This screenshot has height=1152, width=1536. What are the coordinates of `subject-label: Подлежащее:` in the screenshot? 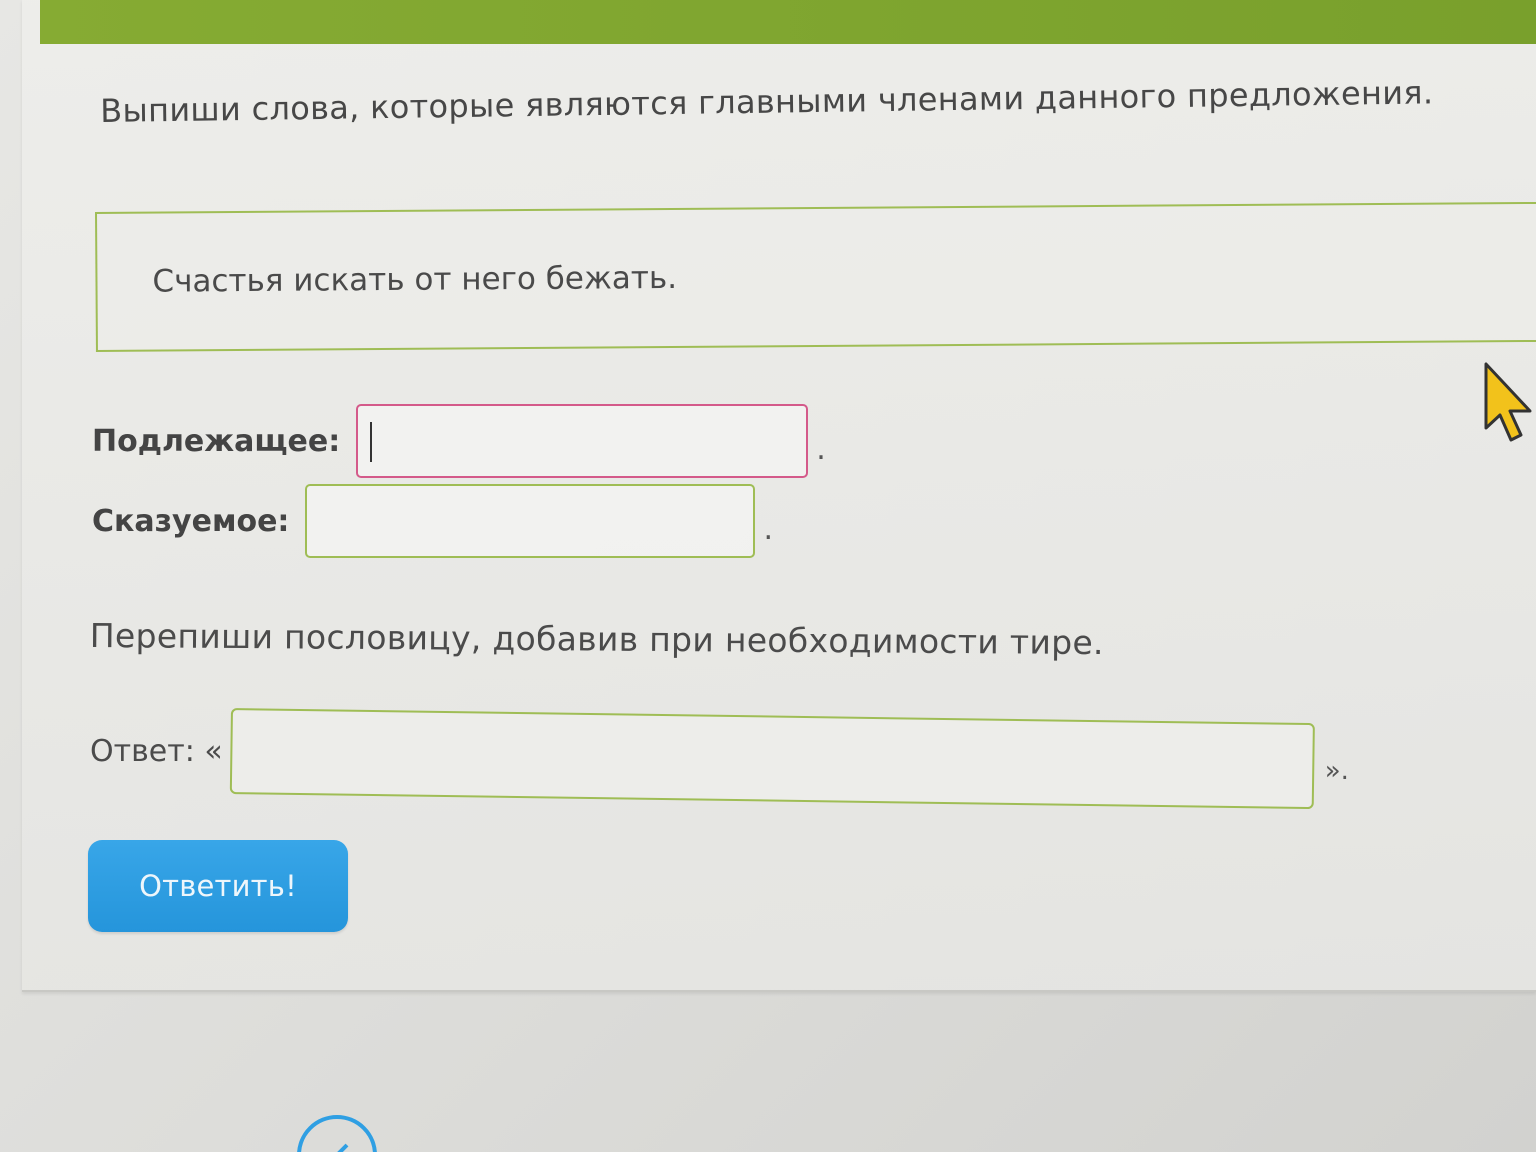 It's located at (216, 441).